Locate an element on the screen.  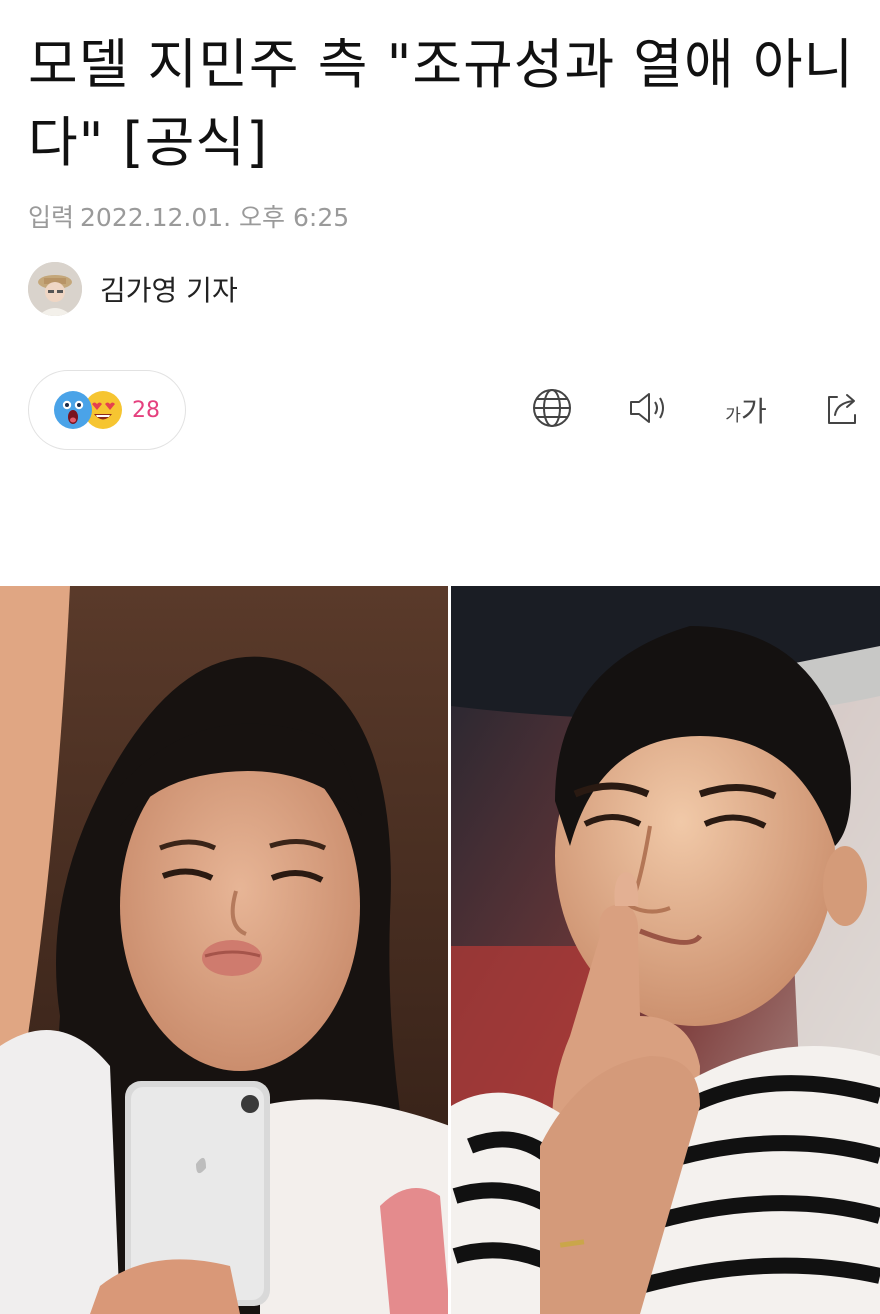
share-button is located at coordinates (842, 410).